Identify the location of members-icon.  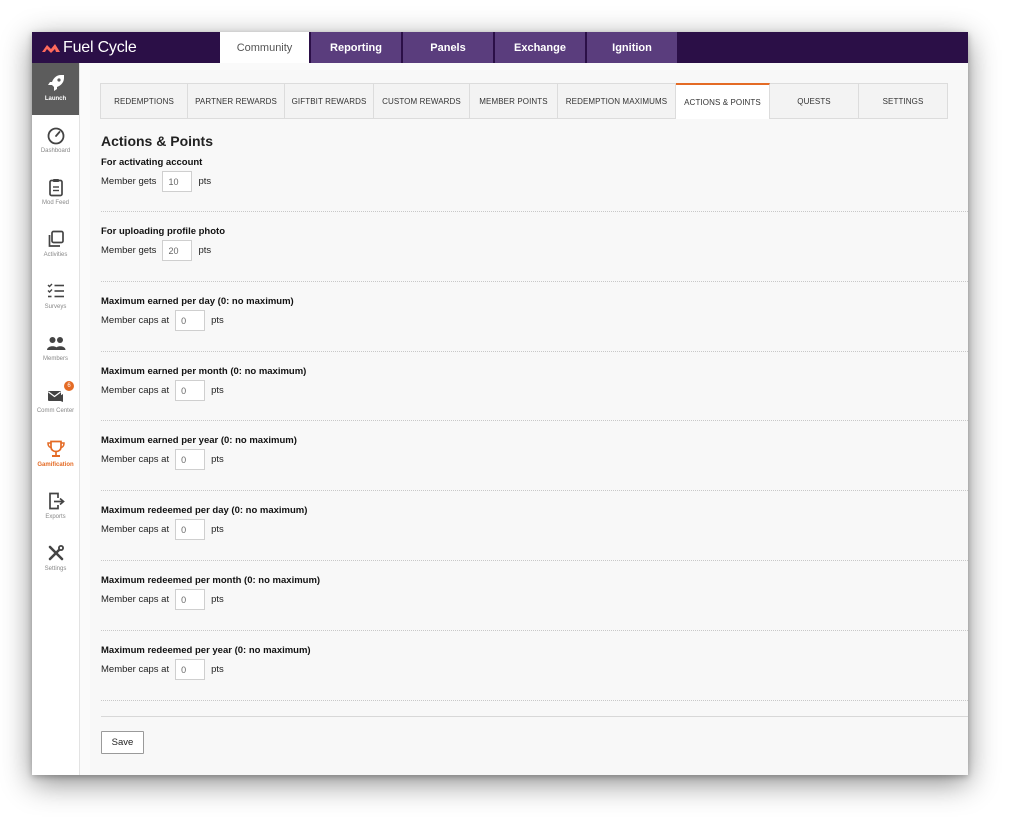
(55, 343).